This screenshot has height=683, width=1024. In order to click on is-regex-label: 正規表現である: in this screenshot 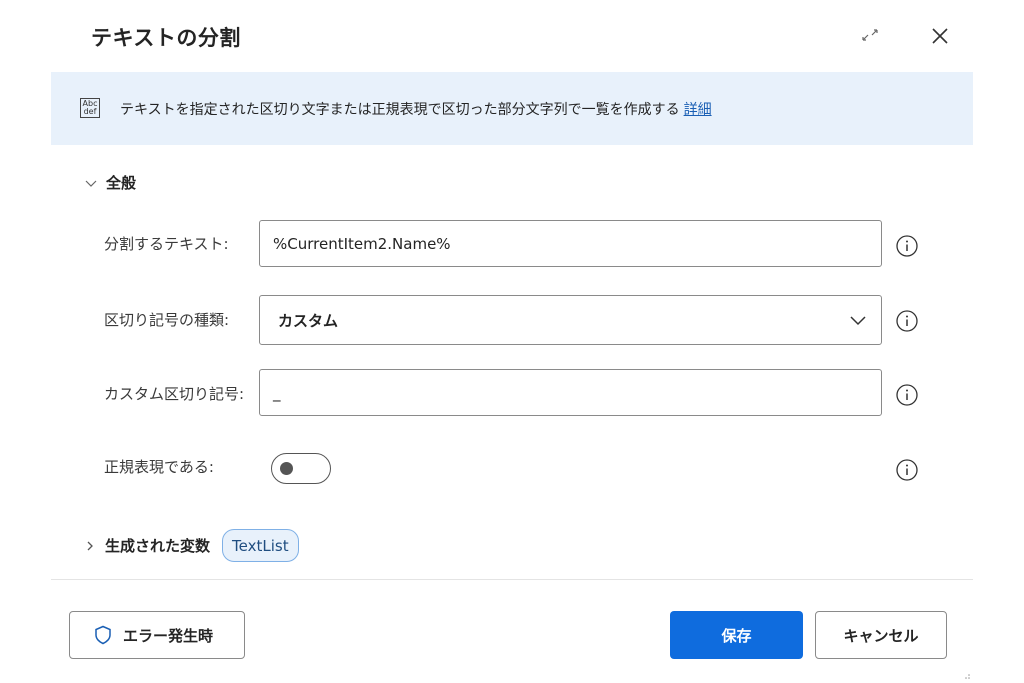, I will do `click(159, 467)`.